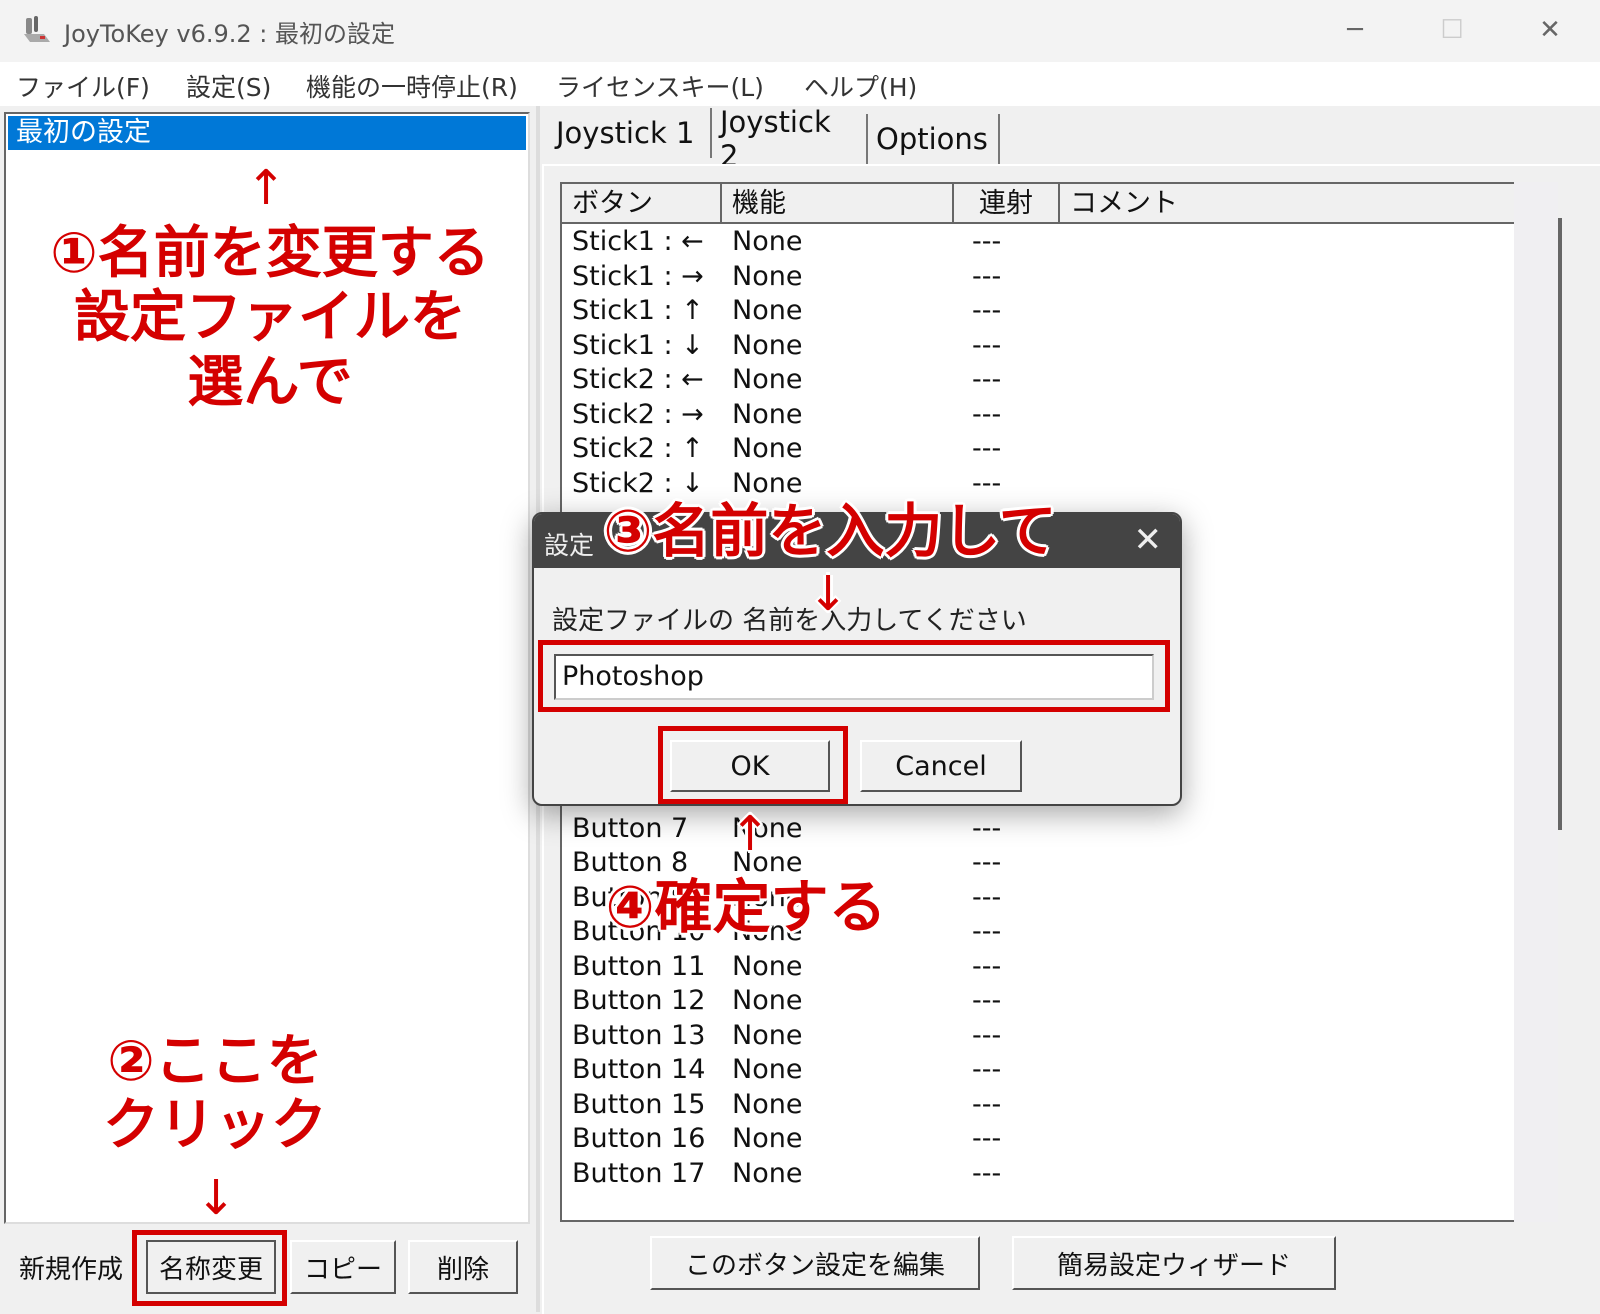 The height and width of the screenshot is (1314, 1600). What do you see at coordinates (630, 828) in the screenshot?
I see `cell-button: Button 7` at bounding box center [630, 828].